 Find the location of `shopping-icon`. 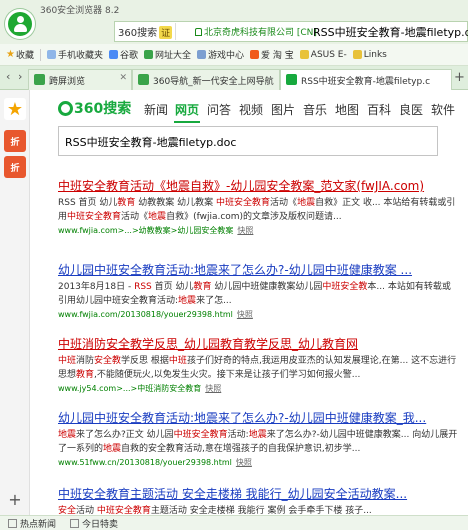

shopping-icon is located at coordinates (74, 523).